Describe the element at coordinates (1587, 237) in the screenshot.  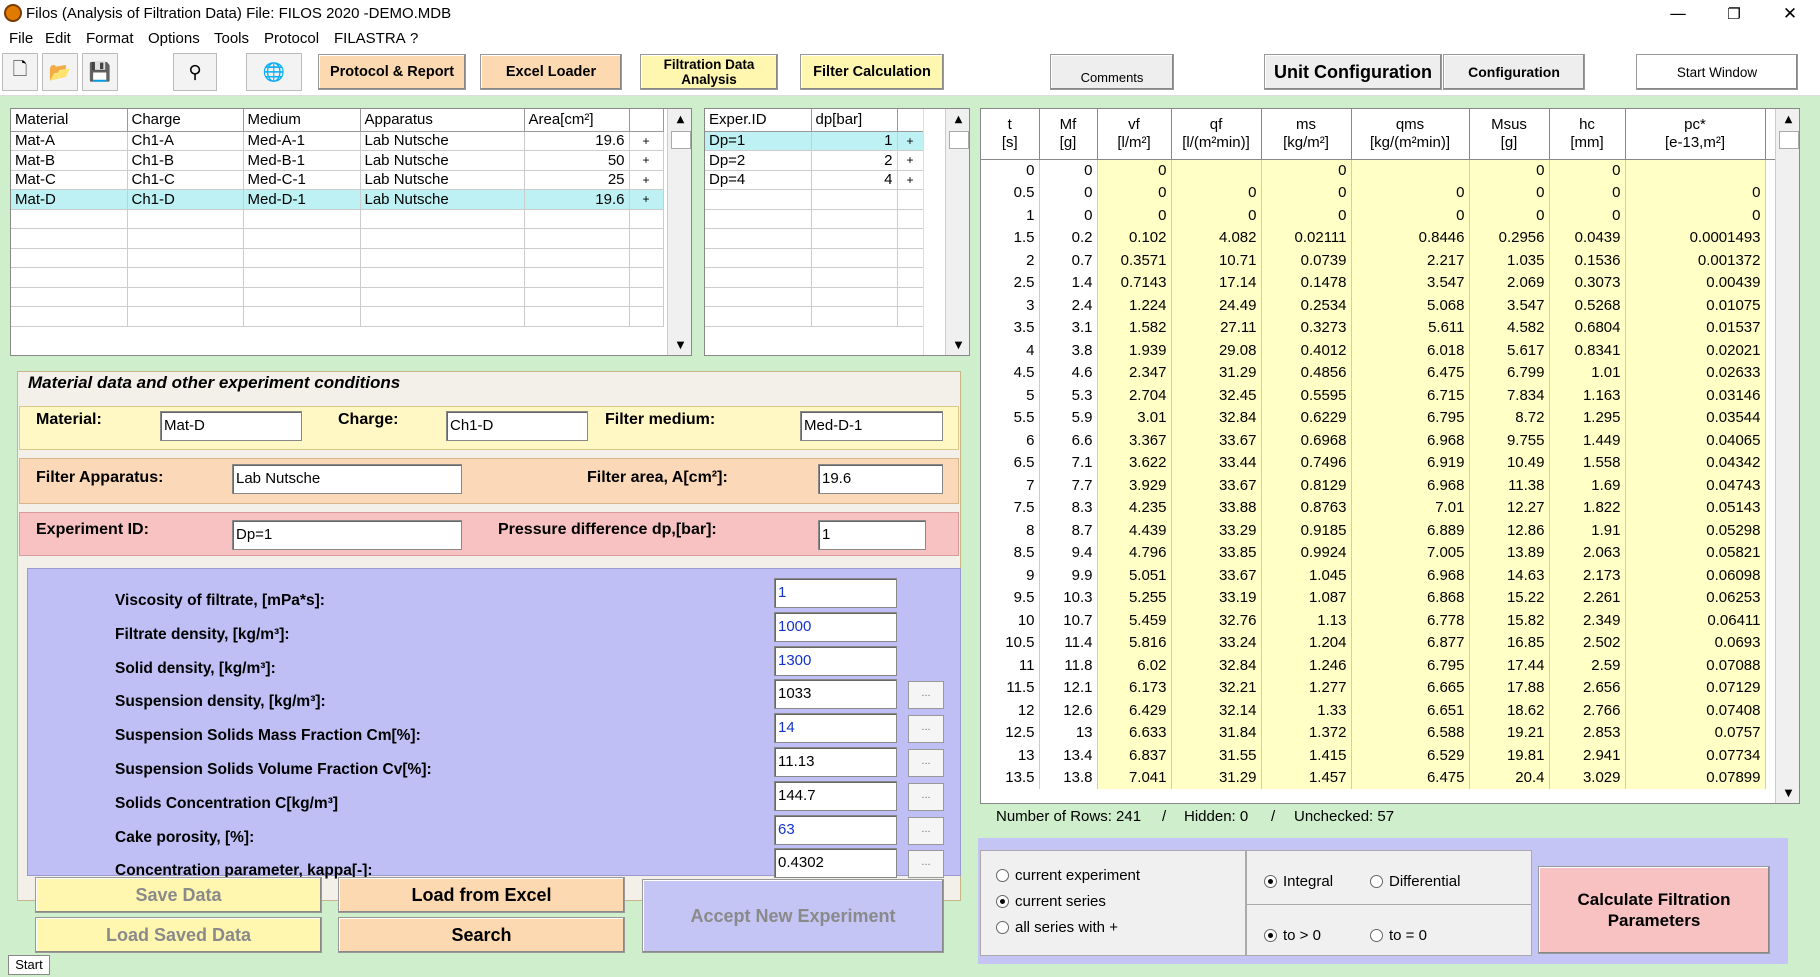
I see `table-cell: 0.0439` at that location.